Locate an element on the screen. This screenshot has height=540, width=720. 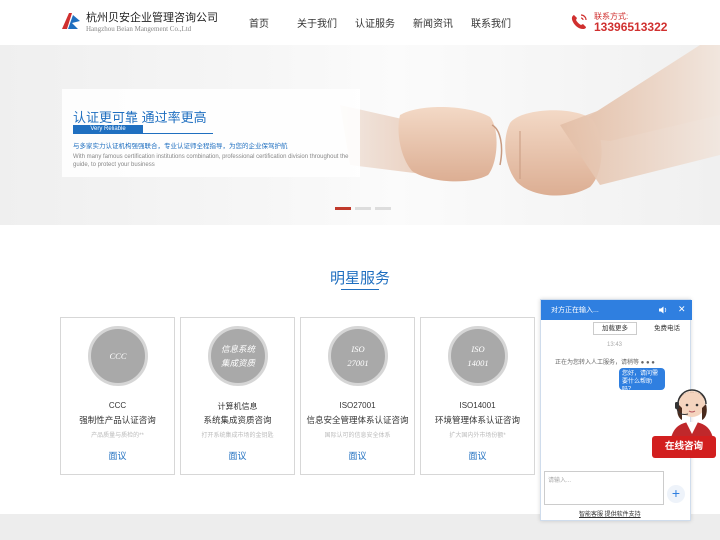
service-circle-label: ISO 14001 is located at coordinates (478, 356).